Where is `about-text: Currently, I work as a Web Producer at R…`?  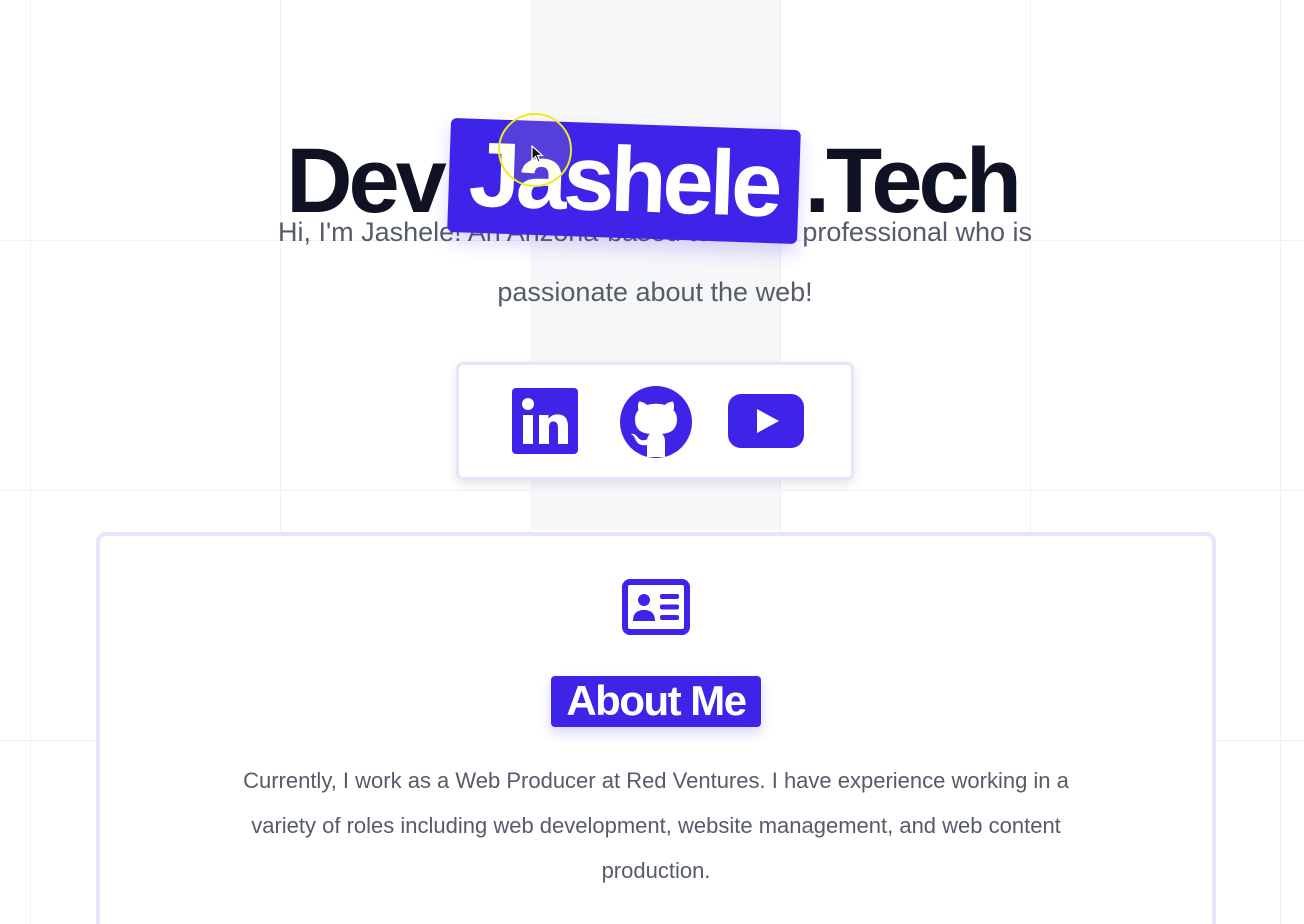 about-text: Currently, I work as a Web Producer at R… is located at coordinates (656, 825).